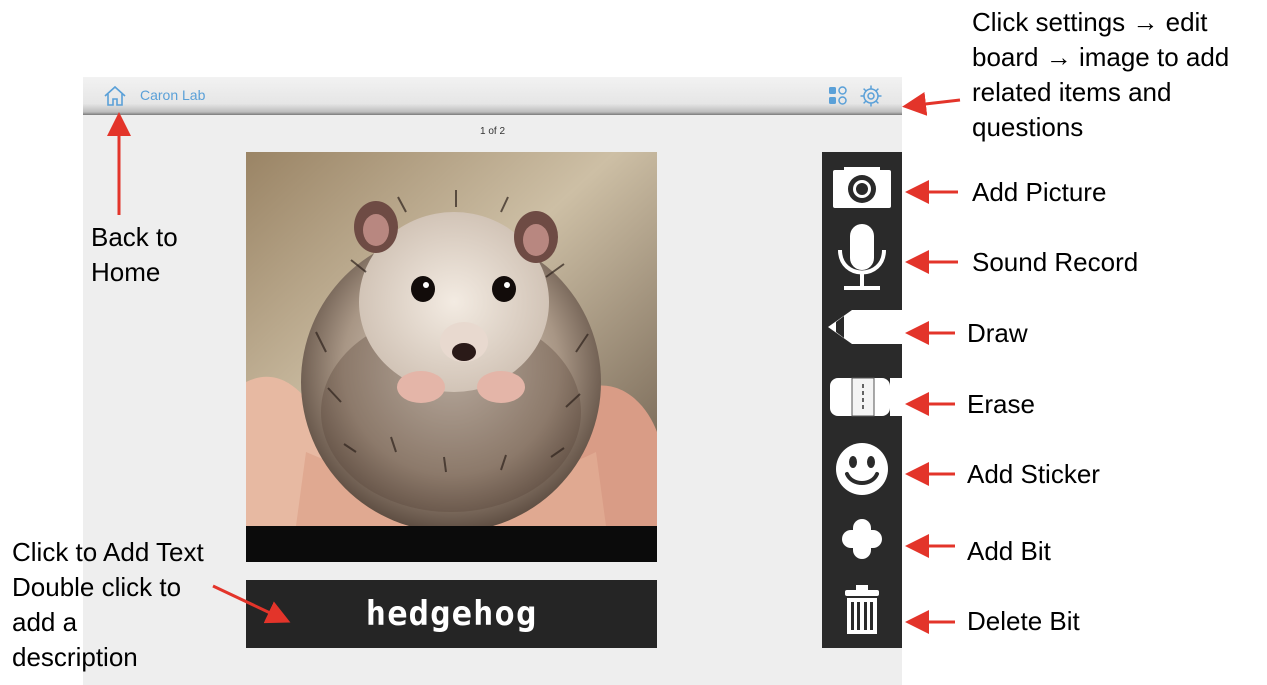 Image resolution: width=1267 pixels, height=685 pixels. Describe the element at coordinates (173, 95) in the screenshot. I see `app-title: Caron Lab` at that location.